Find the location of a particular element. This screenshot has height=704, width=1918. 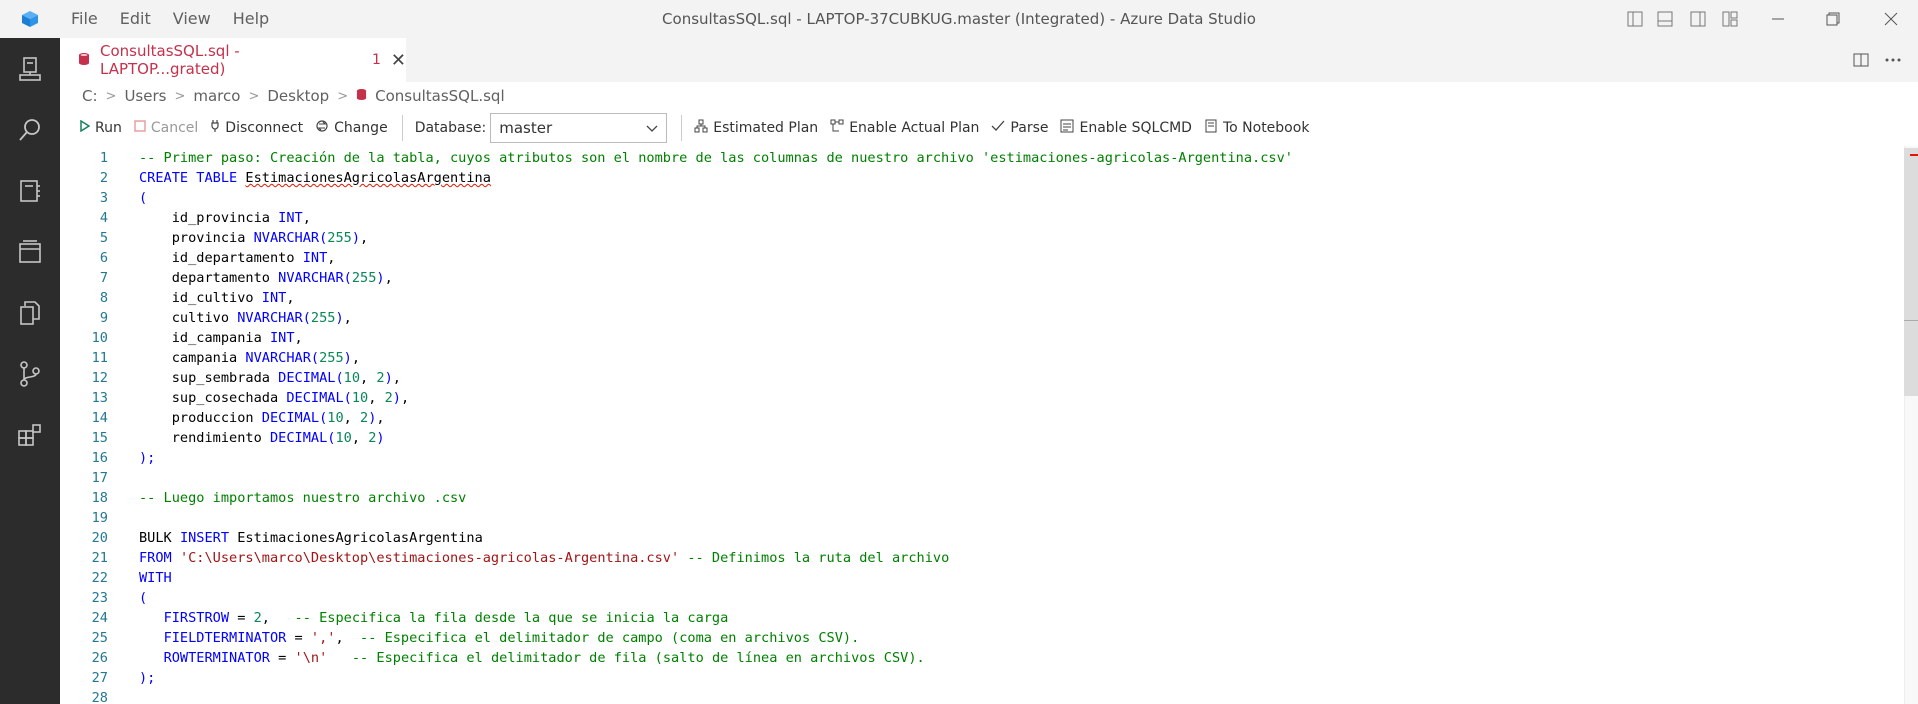

code-line: 6 id_departamento INT, is located at coordinates (980, 258).